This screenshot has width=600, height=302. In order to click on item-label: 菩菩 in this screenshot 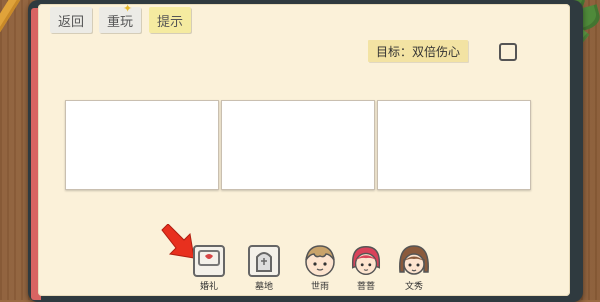, I will do `click(366, 285)`.